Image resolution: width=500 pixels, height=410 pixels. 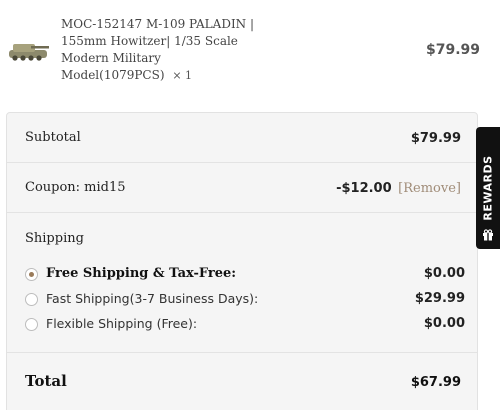 I want to click on shipping-option-label: Flexible Shipping (Free):, so click(x=122, y=323).